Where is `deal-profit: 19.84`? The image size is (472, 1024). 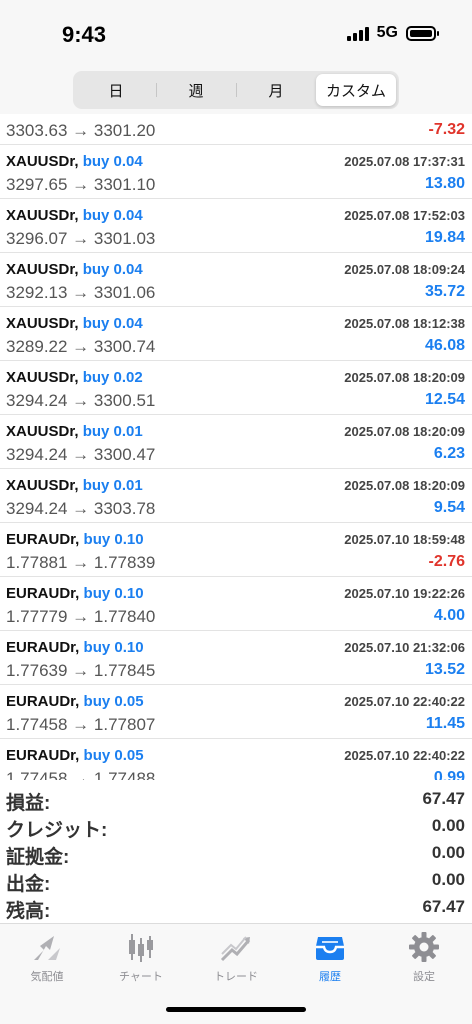 deal-profit: 19.84 is located at coordinates (444, 237).